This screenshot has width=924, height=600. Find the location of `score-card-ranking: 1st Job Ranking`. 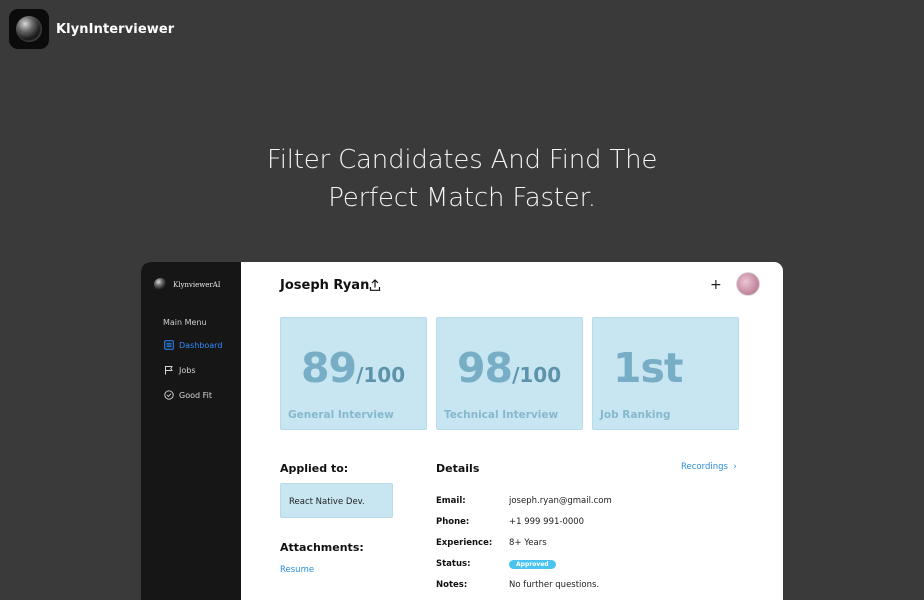

score-card-ranking: 1st Job Ranking is located at coordinates (665, 373).